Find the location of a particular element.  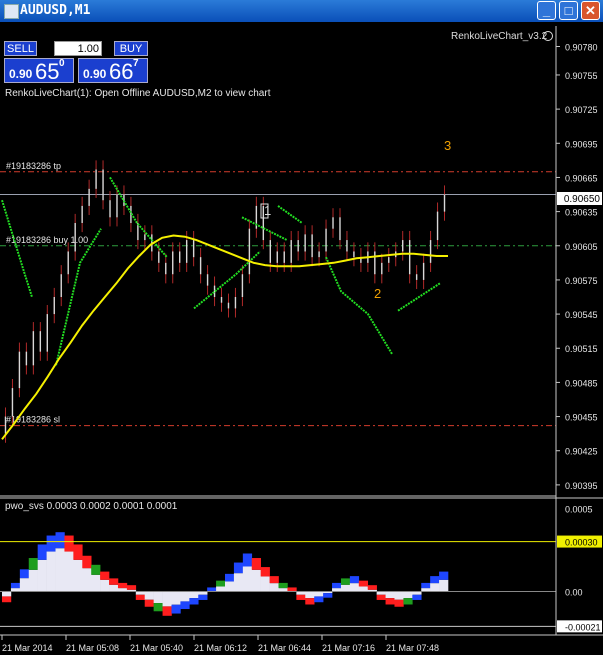

sell-quote-pips: 65 is located at coordinates (47, 71).